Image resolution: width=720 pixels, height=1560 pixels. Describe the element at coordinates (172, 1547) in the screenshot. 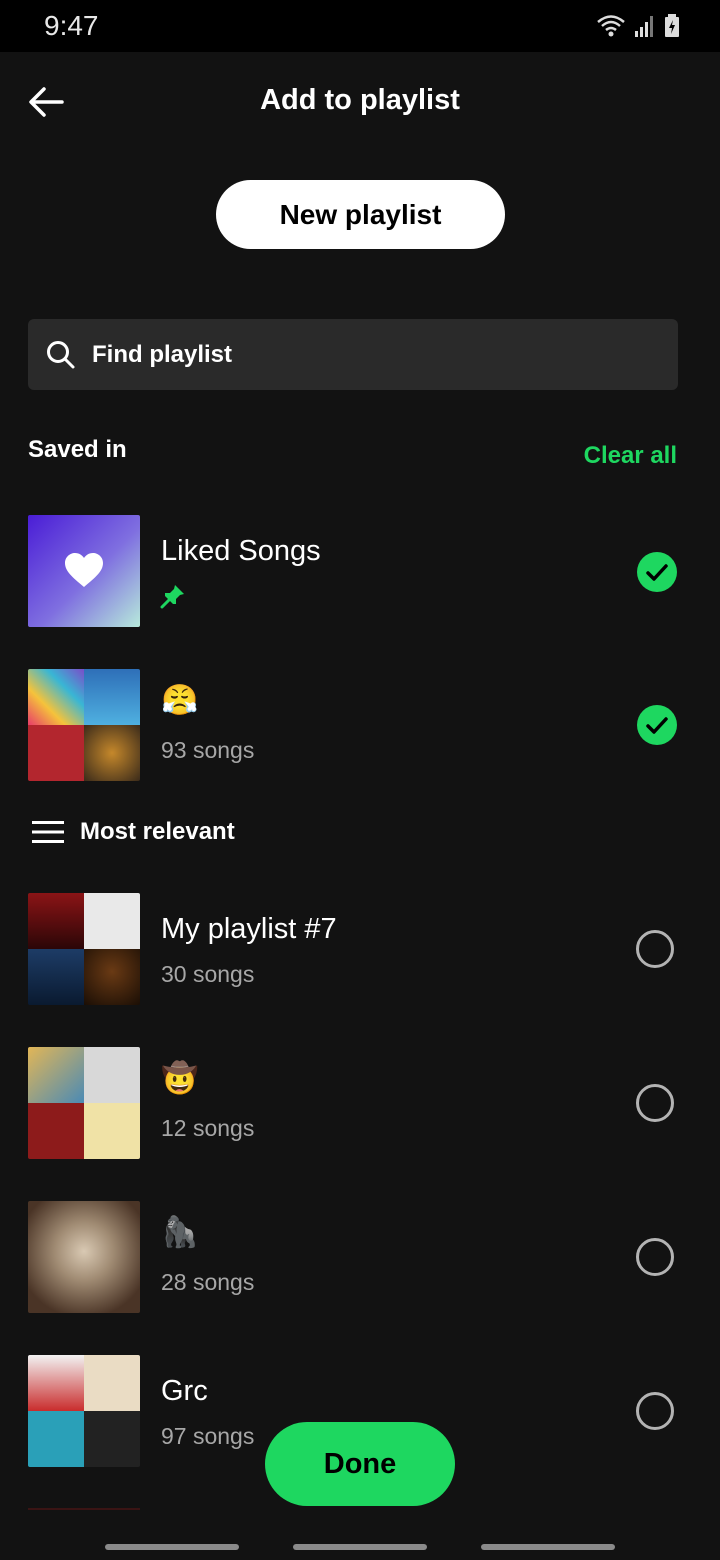

I see `nav-recents` at that location.